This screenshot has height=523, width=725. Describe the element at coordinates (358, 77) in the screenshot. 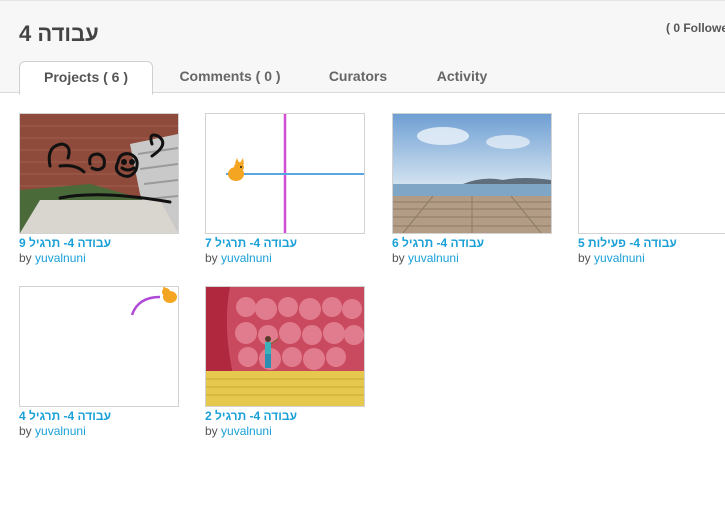

I see `tab-curators: Curators` at that location.